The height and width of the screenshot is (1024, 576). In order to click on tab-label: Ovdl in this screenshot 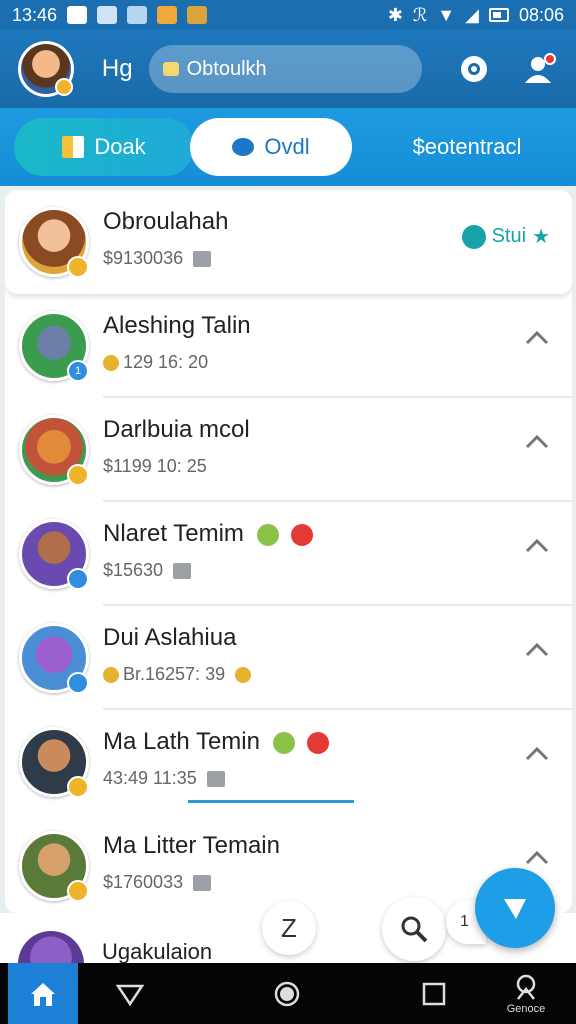, I will do `click(287, 146)`.